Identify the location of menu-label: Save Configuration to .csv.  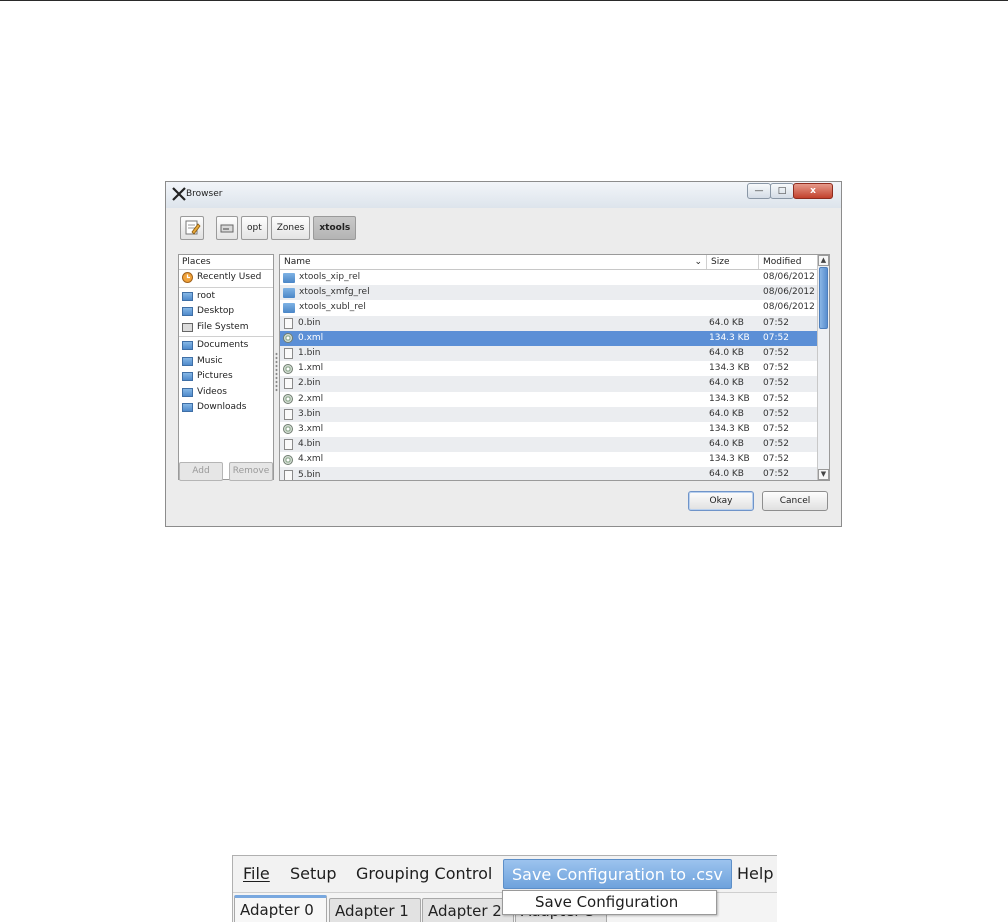
(617, 874).